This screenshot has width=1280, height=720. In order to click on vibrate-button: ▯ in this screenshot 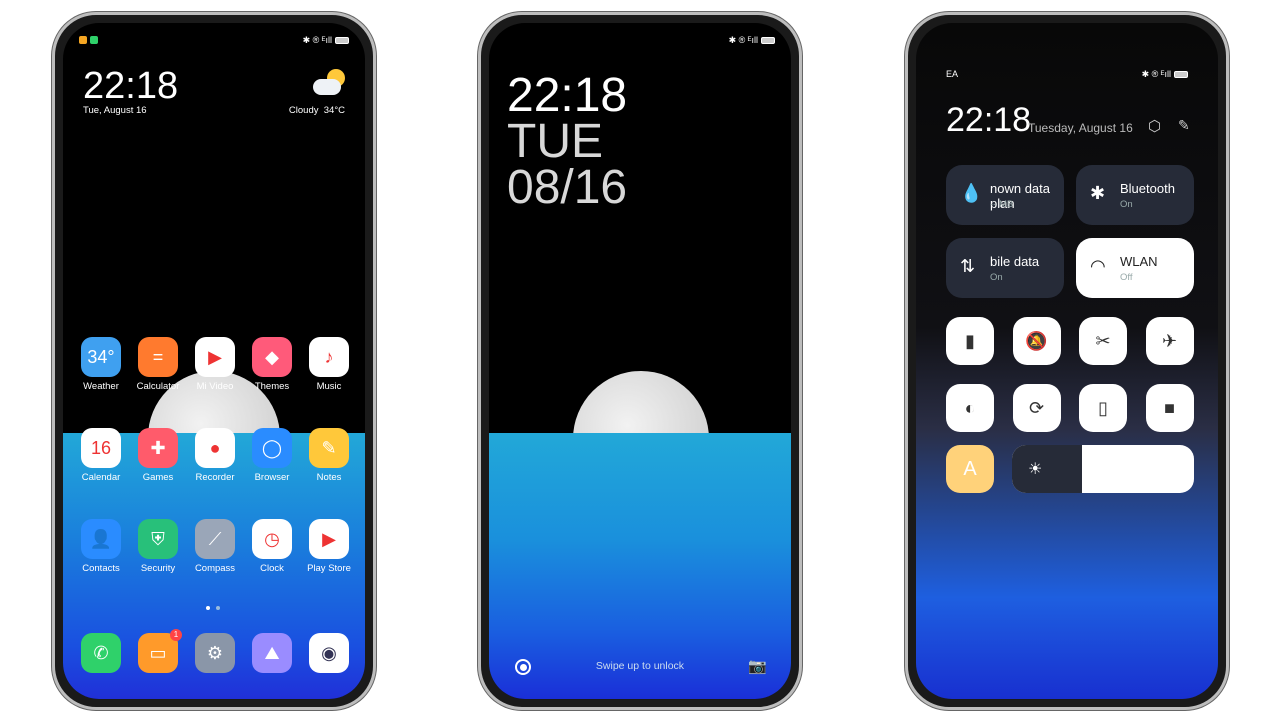, I will do `click(1103, 408)`.